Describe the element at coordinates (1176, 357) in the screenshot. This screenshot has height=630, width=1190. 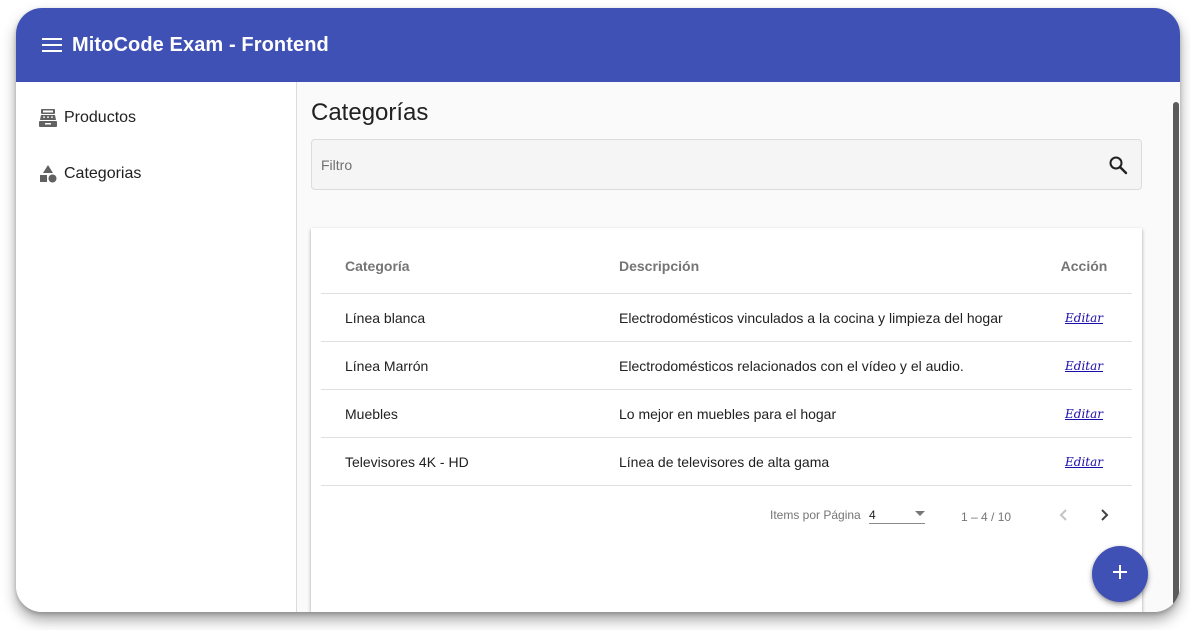
I see `content-scrollbar` at that location.